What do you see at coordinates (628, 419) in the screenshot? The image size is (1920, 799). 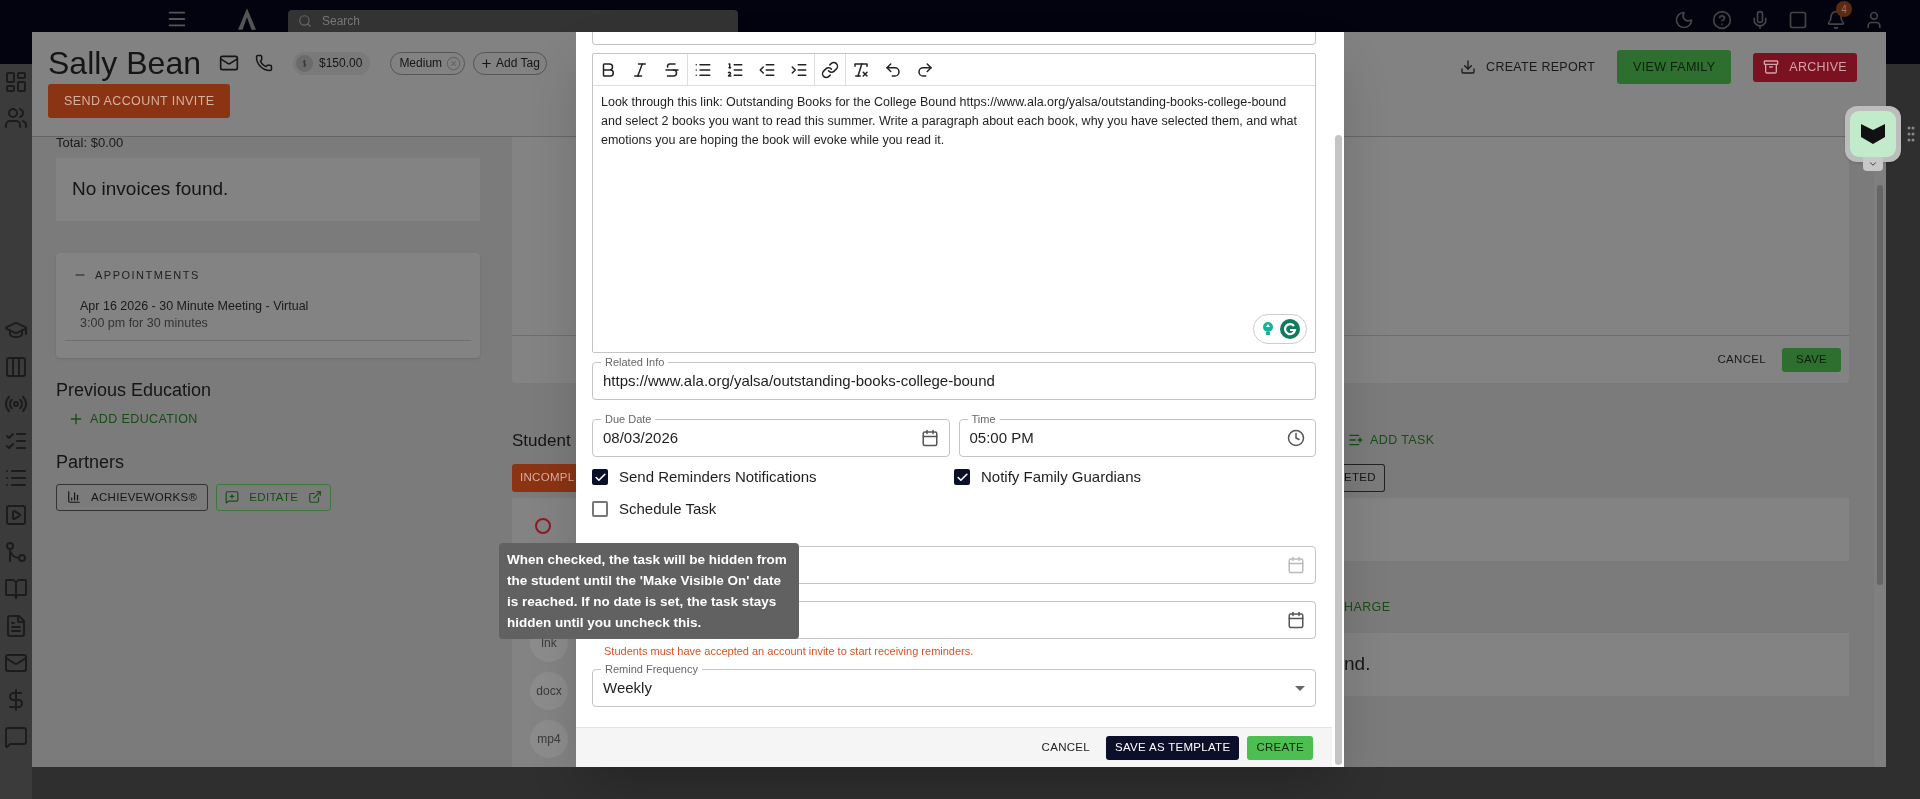 I see `field-label: Due Date` at bounding box center [628, 419].